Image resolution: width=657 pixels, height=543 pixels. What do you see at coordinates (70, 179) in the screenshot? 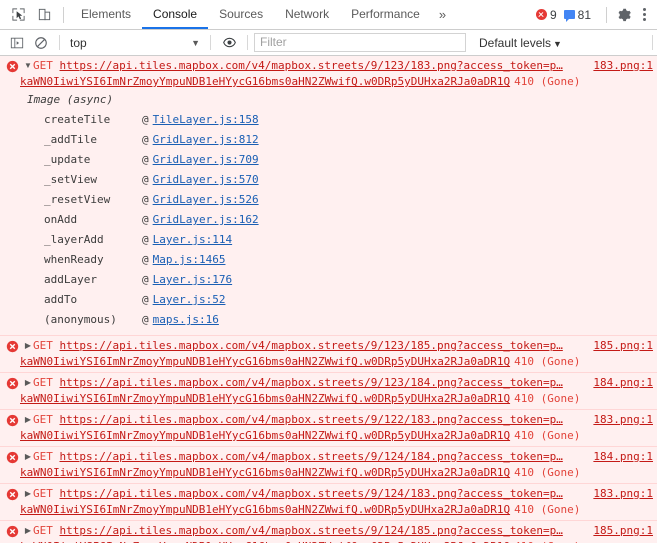
I see `stack-frame-function: _setView` at bounding box center [70, 179].